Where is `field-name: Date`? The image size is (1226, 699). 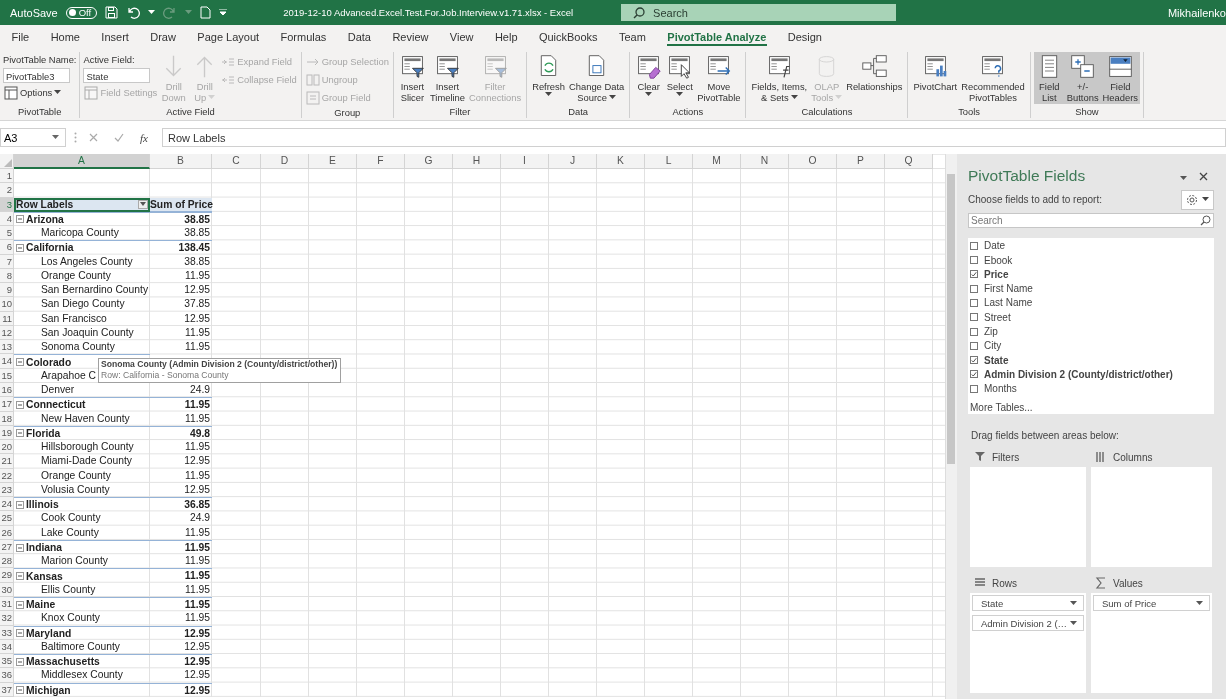
field-name: Date is located at coordinates (995, 246).